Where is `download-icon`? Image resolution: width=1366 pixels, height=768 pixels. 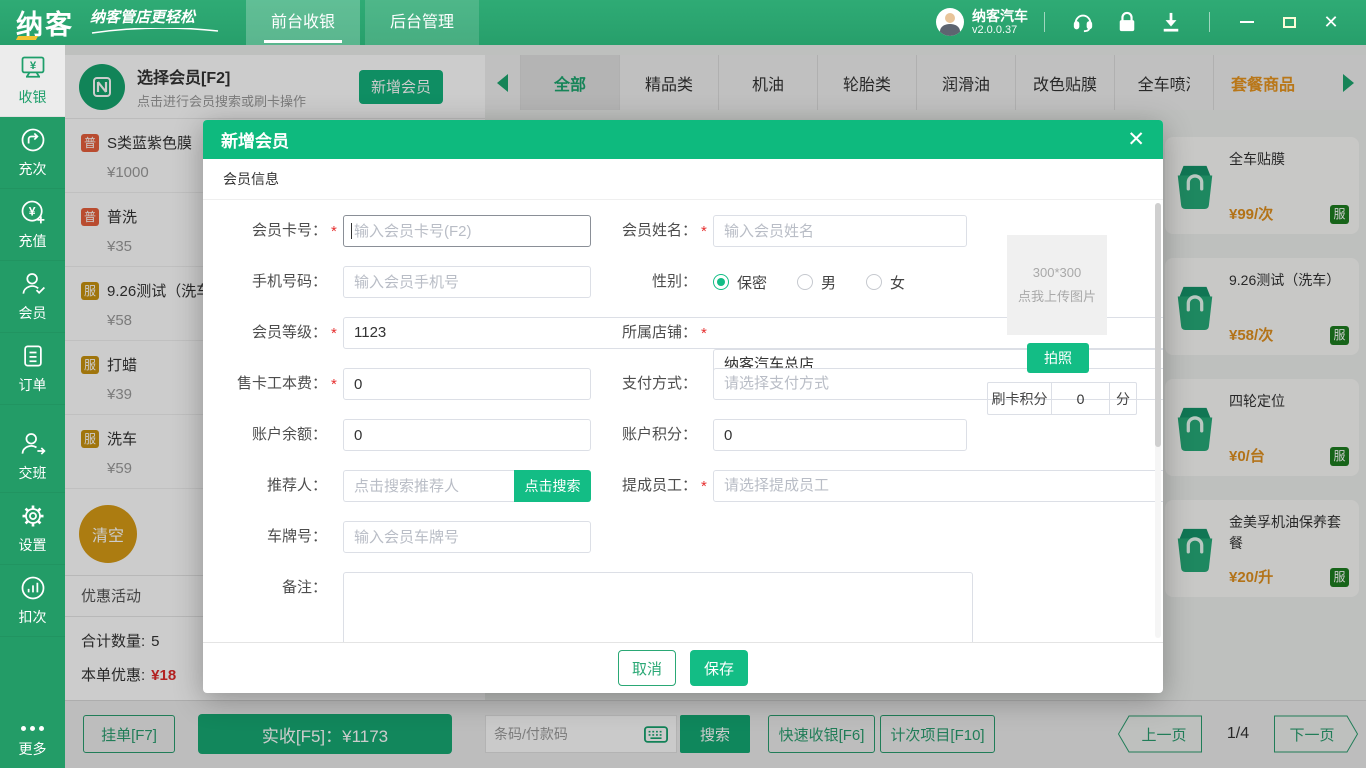
download-icon is located at coordinates (1171, 22).